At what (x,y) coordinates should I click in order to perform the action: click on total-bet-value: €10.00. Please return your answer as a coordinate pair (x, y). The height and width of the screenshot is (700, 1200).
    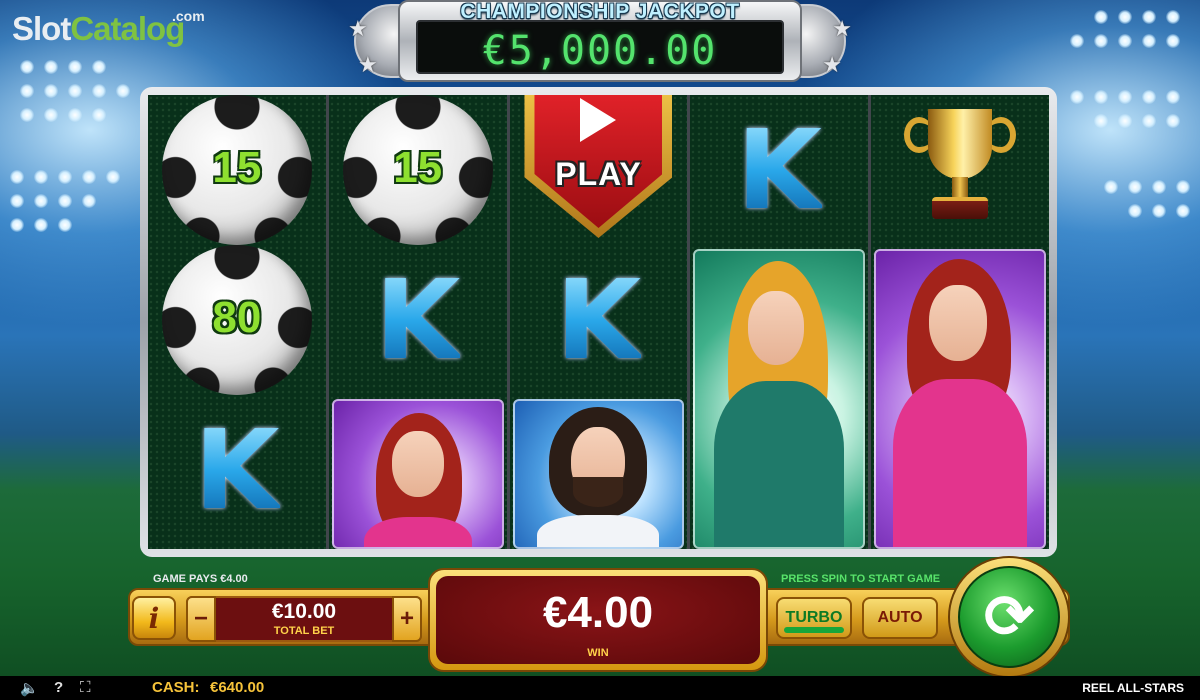
    Looking at the image, I should click on (304, 611).